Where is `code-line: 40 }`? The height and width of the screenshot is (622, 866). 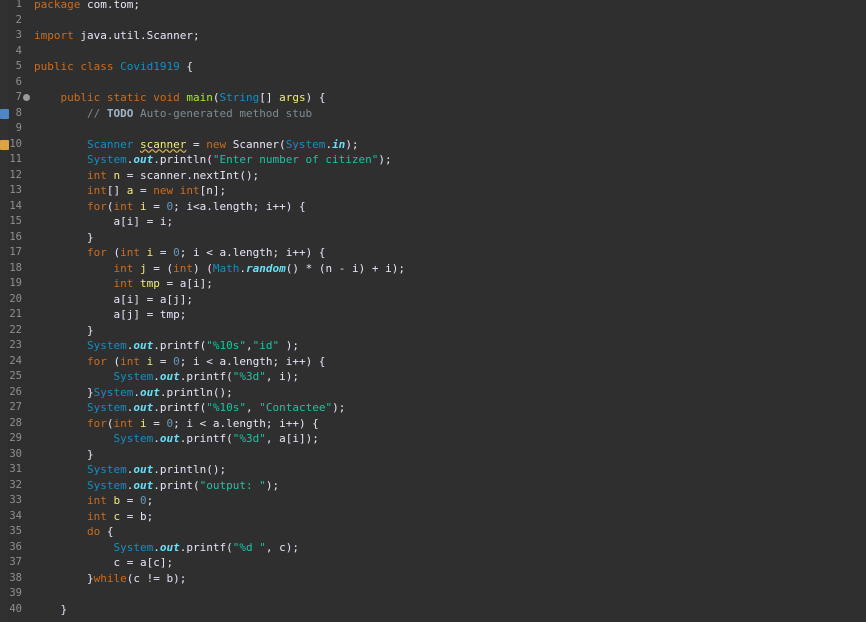 code-line: 40 } is located at coordinates (433, 610).